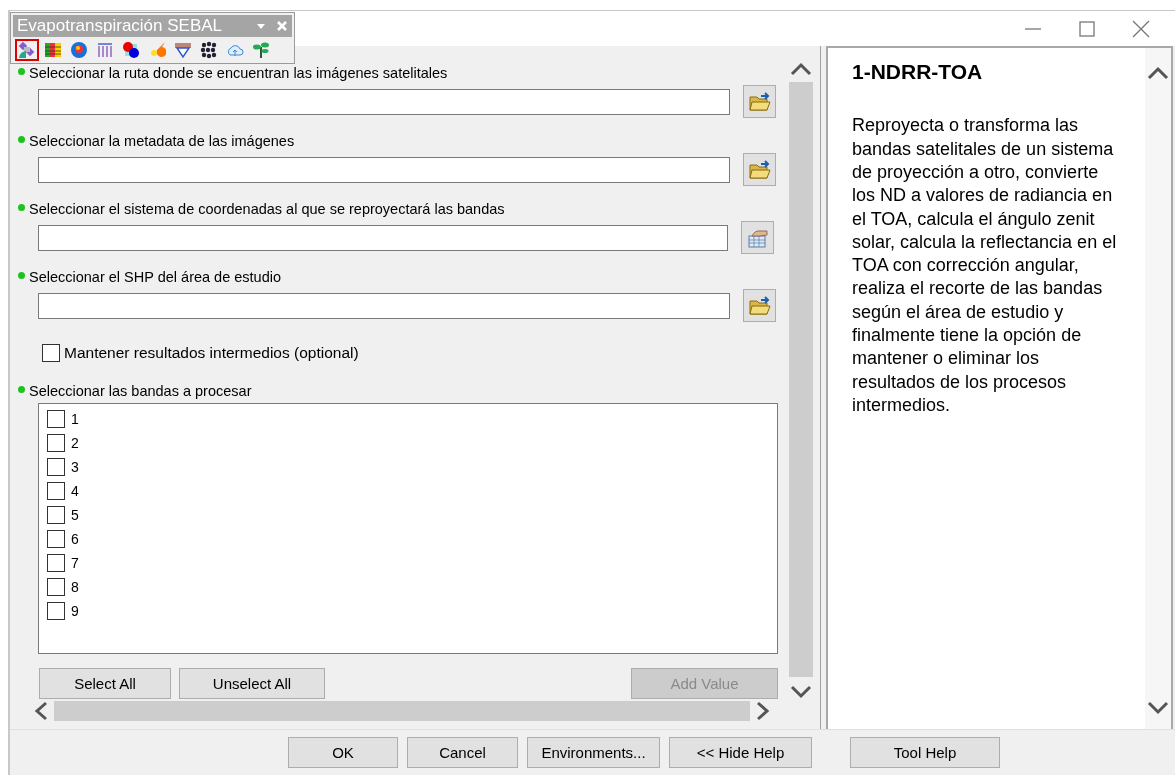 The width and height of the screenshot is (1175, 775). Describe the element at coordinates (105, 684) in the screenshot. I see `list-action-button: Select All` at that location.